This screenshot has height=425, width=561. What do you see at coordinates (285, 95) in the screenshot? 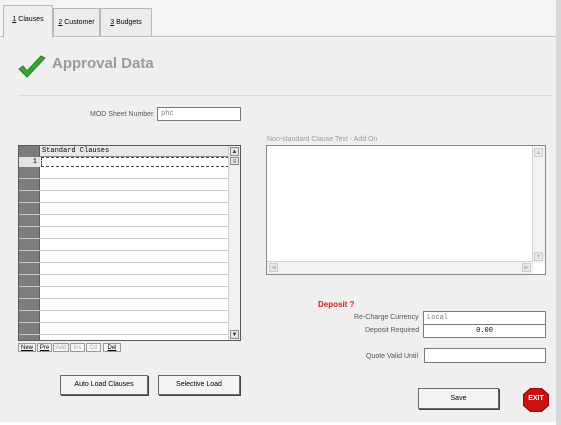
I see `header-divider` at bounding box center [285, 95].